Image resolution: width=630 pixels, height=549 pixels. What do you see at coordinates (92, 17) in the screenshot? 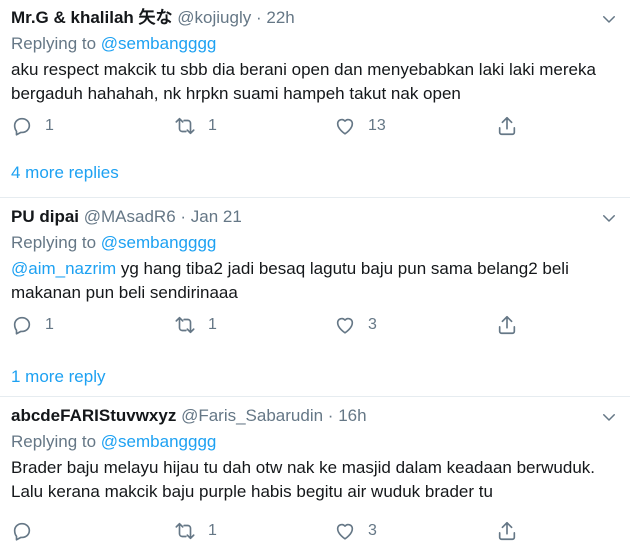
I see `display-name: Mr.G & khalilah 矢な` at bounding box center [92, 17].